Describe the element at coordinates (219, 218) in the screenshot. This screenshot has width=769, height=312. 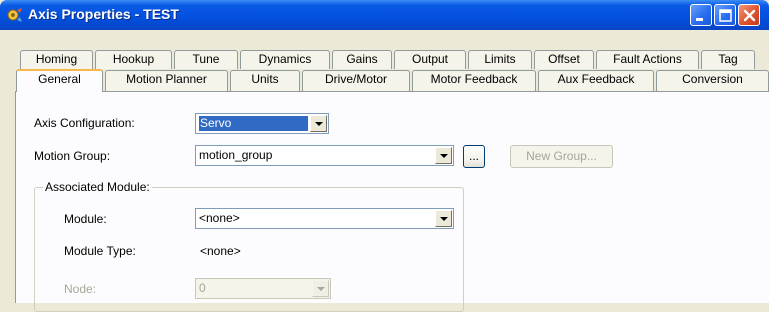
I see `module-value: <none>` at that location.